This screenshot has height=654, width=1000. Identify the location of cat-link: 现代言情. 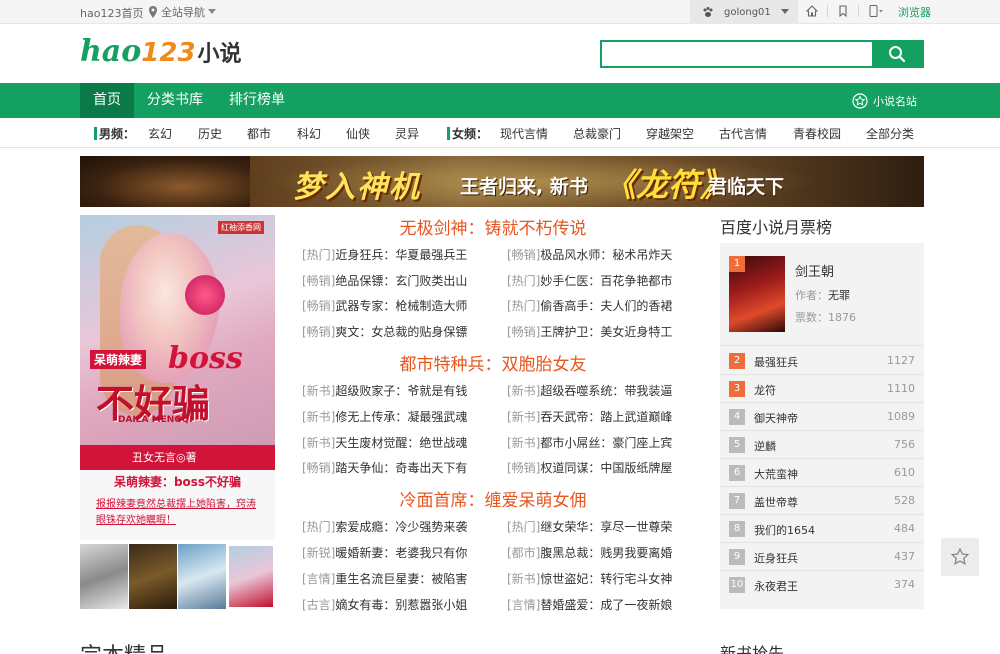
(524, 133).